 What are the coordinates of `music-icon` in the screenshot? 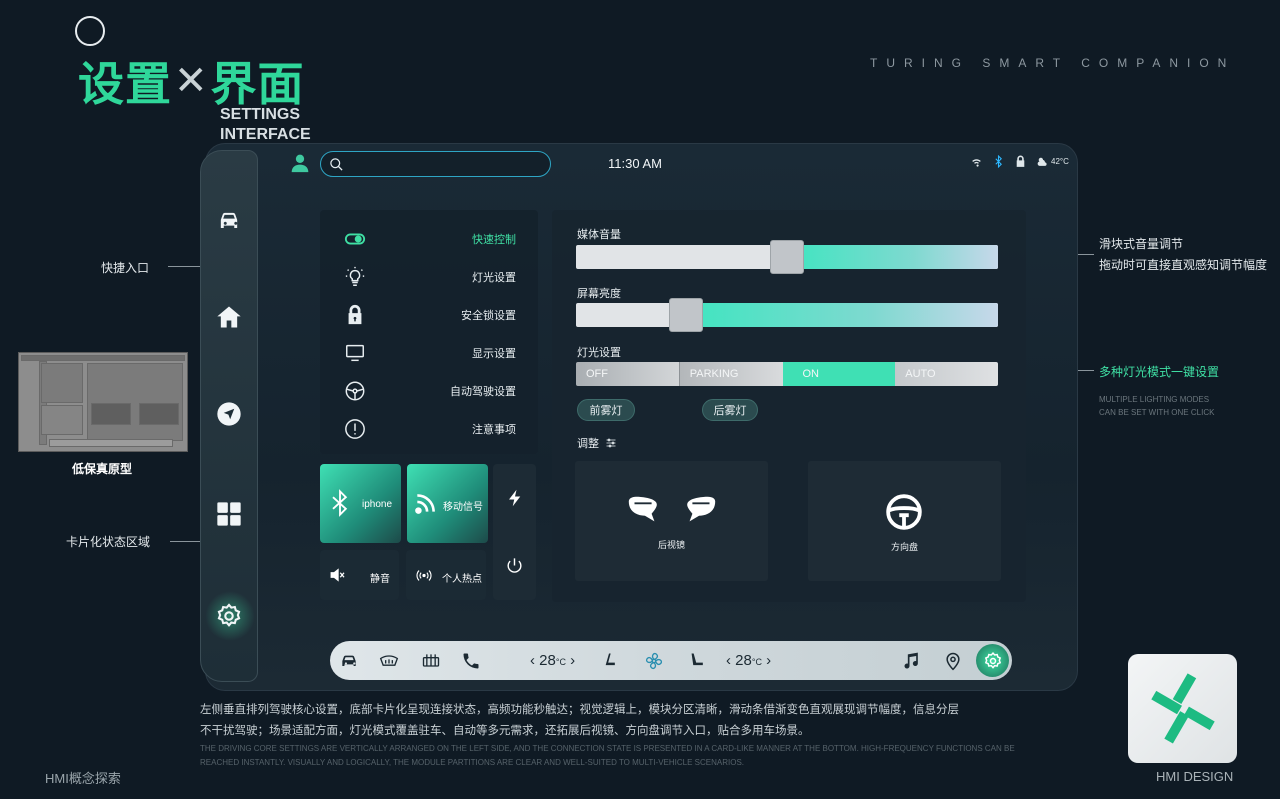 It's located at (911, 660).